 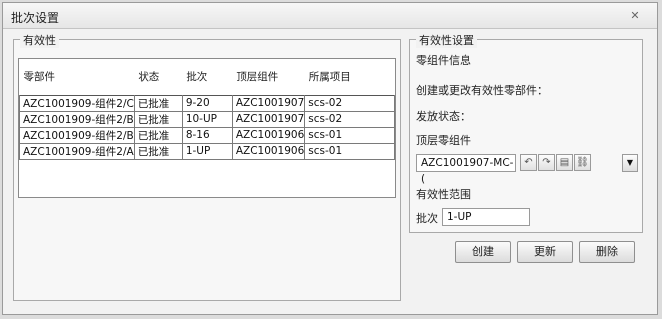 What do you see at coordinates (443, 140) in the screenshot?
I see `top-part-label: 顶层零组件` at bounding box center [443, 140].